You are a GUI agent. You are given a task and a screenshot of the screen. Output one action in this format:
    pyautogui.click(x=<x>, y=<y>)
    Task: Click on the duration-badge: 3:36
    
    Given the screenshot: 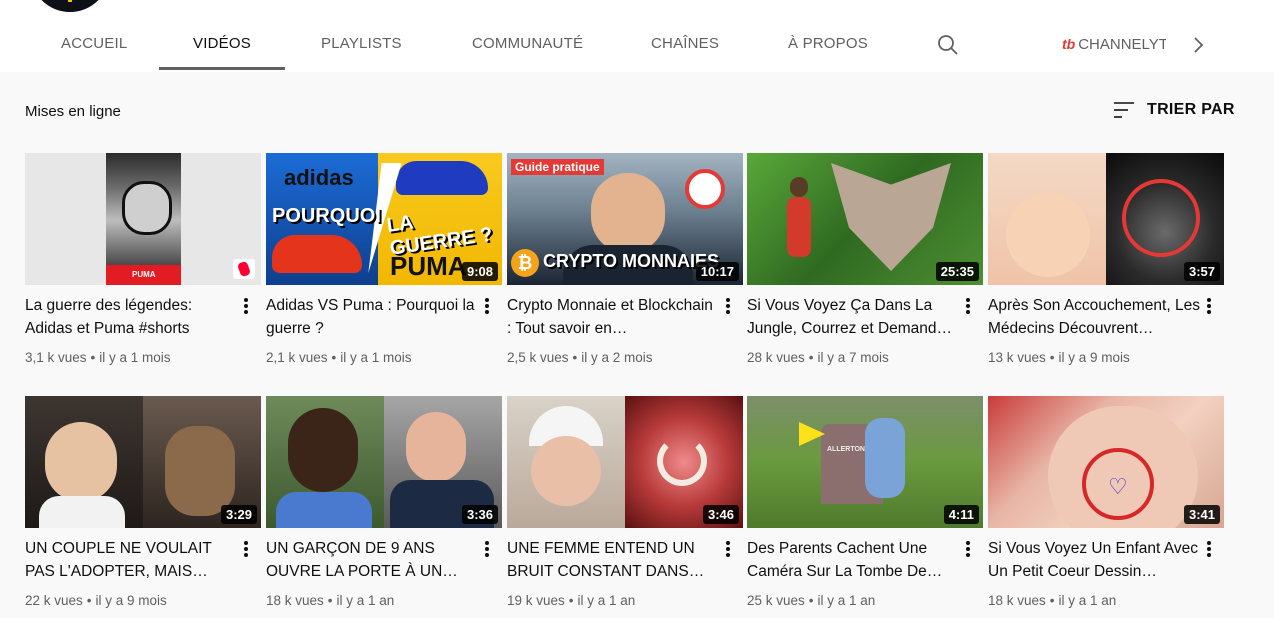 What is the action you would take?
    pyautogui.click(x=479, y=514)
    